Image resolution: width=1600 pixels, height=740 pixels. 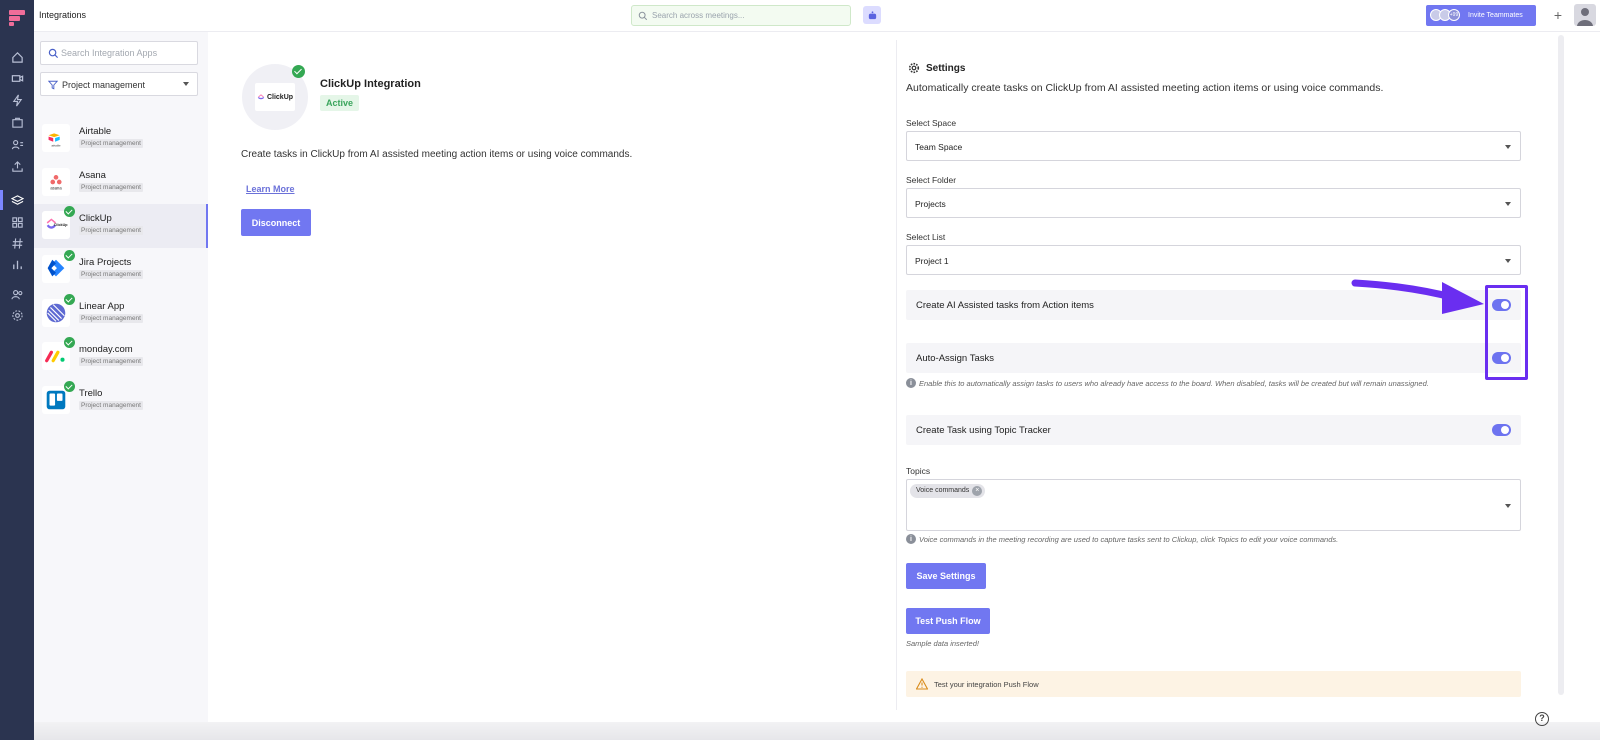 I want to click on add-button: +, so click(x=1558, y=15).